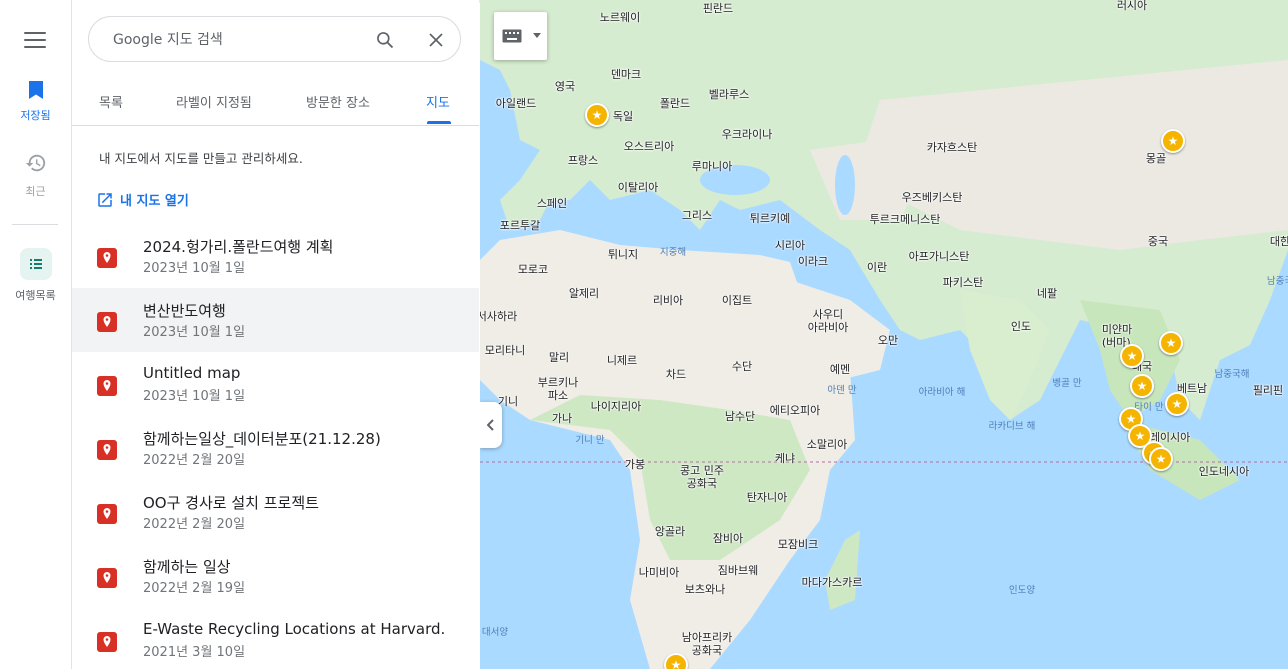  Describe the element at coordinates (35, 295) in the screenshot. I see `rail-trips-label: 여행목록` at that location.